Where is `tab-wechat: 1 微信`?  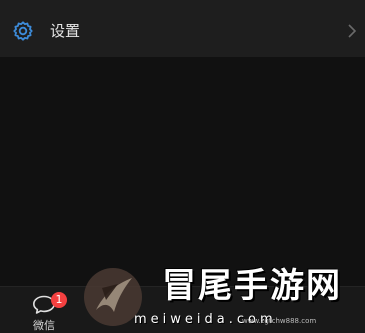
tab-wechat: 1 微信 is located at coordinates (44, 312).